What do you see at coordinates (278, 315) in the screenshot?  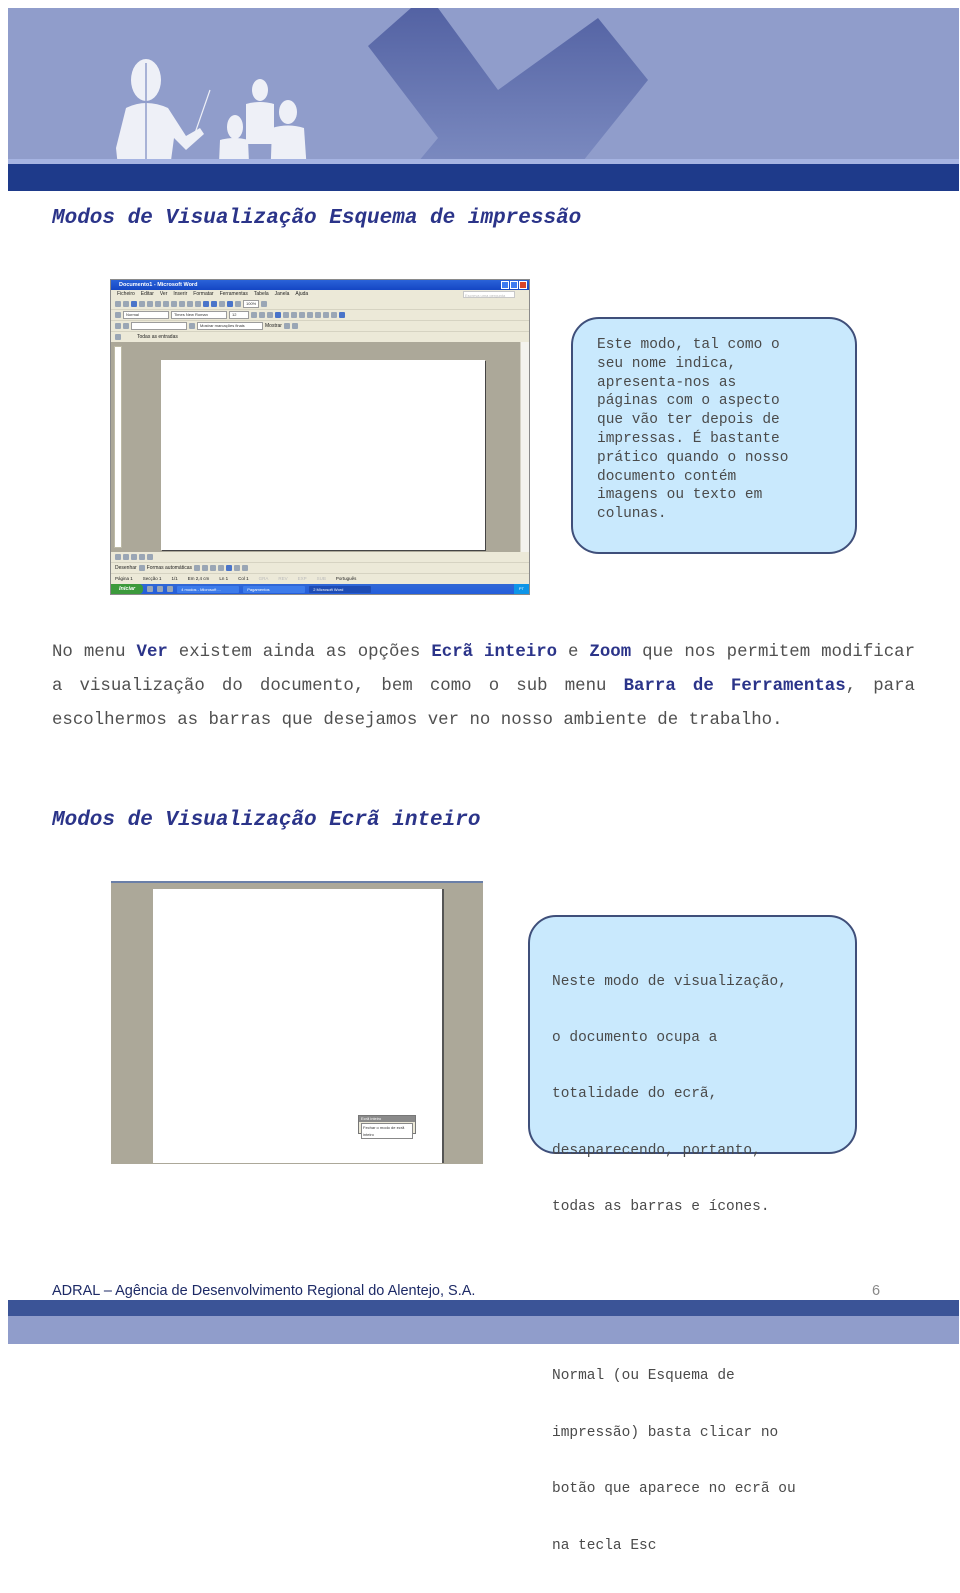 I see `align-left-icon` at bounding box center [278, 315].